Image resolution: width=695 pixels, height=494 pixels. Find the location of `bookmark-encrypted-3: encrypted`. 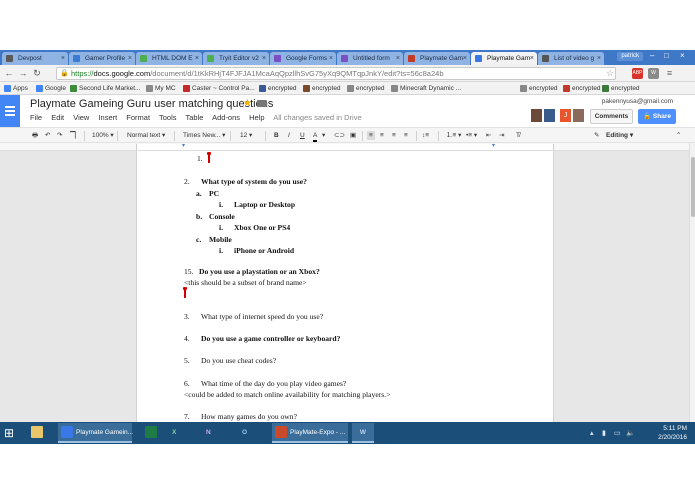

bookmark-encrypted-3: encrypted is located at coordinates (366, 88).